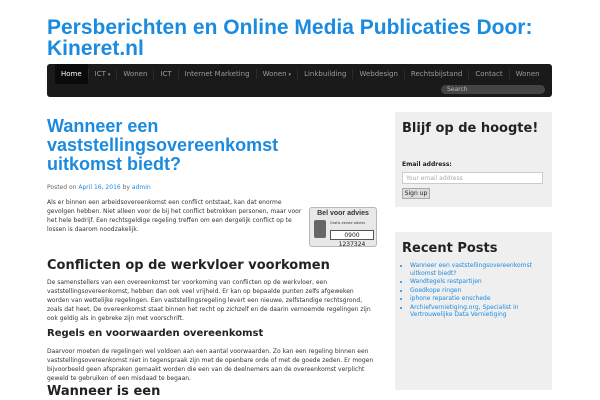 The image size is (600, 400). What do you see at coordinates (450, 248) in the screenshot?
I see `recent-posts-title: Recent Posts` at bounding box center [450, 248].